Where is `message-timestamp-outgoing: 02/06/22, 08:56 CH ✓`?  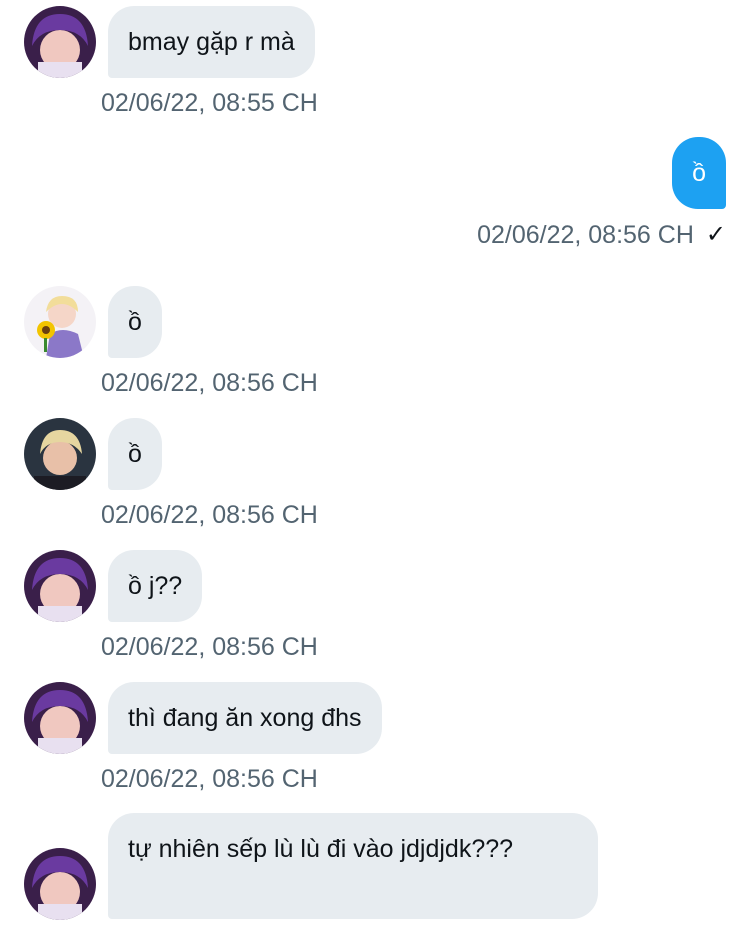
message-timestamp-outgoing: 02/06/22, 08:56 CH ✓ is located at coordinates (601, 235).